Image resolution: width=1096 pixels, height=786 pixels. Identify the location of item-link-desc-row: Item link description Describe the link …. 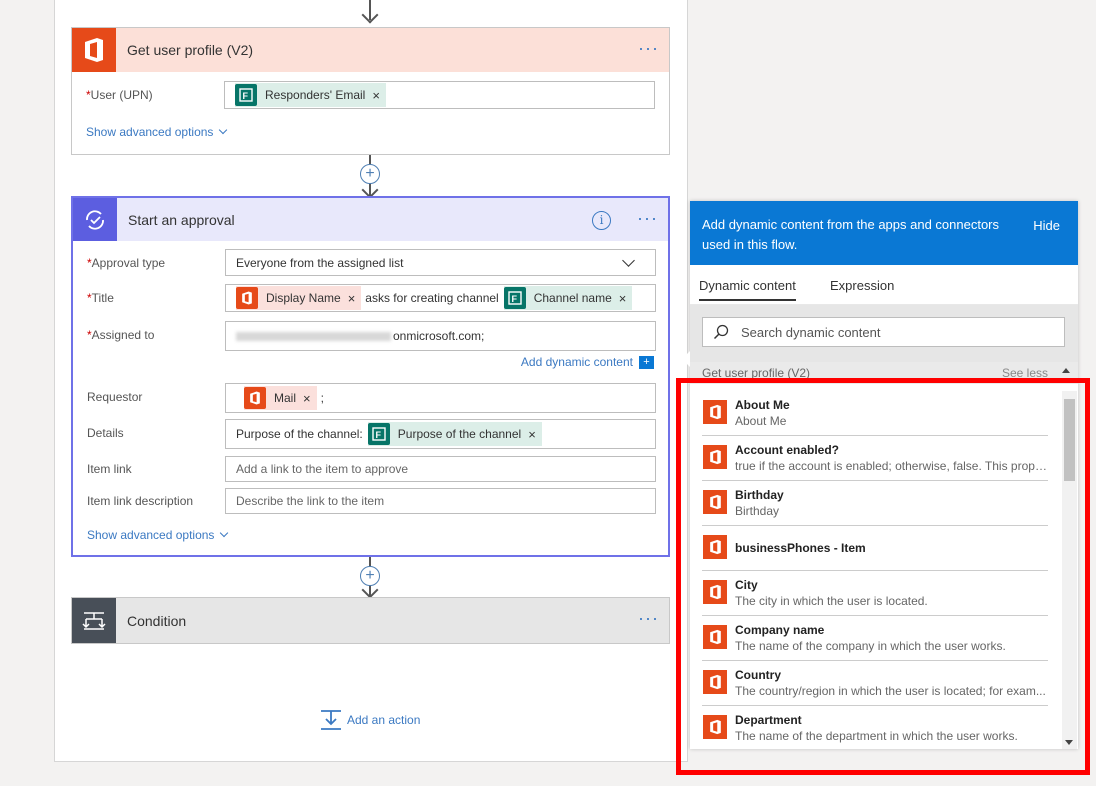
(370, 501).